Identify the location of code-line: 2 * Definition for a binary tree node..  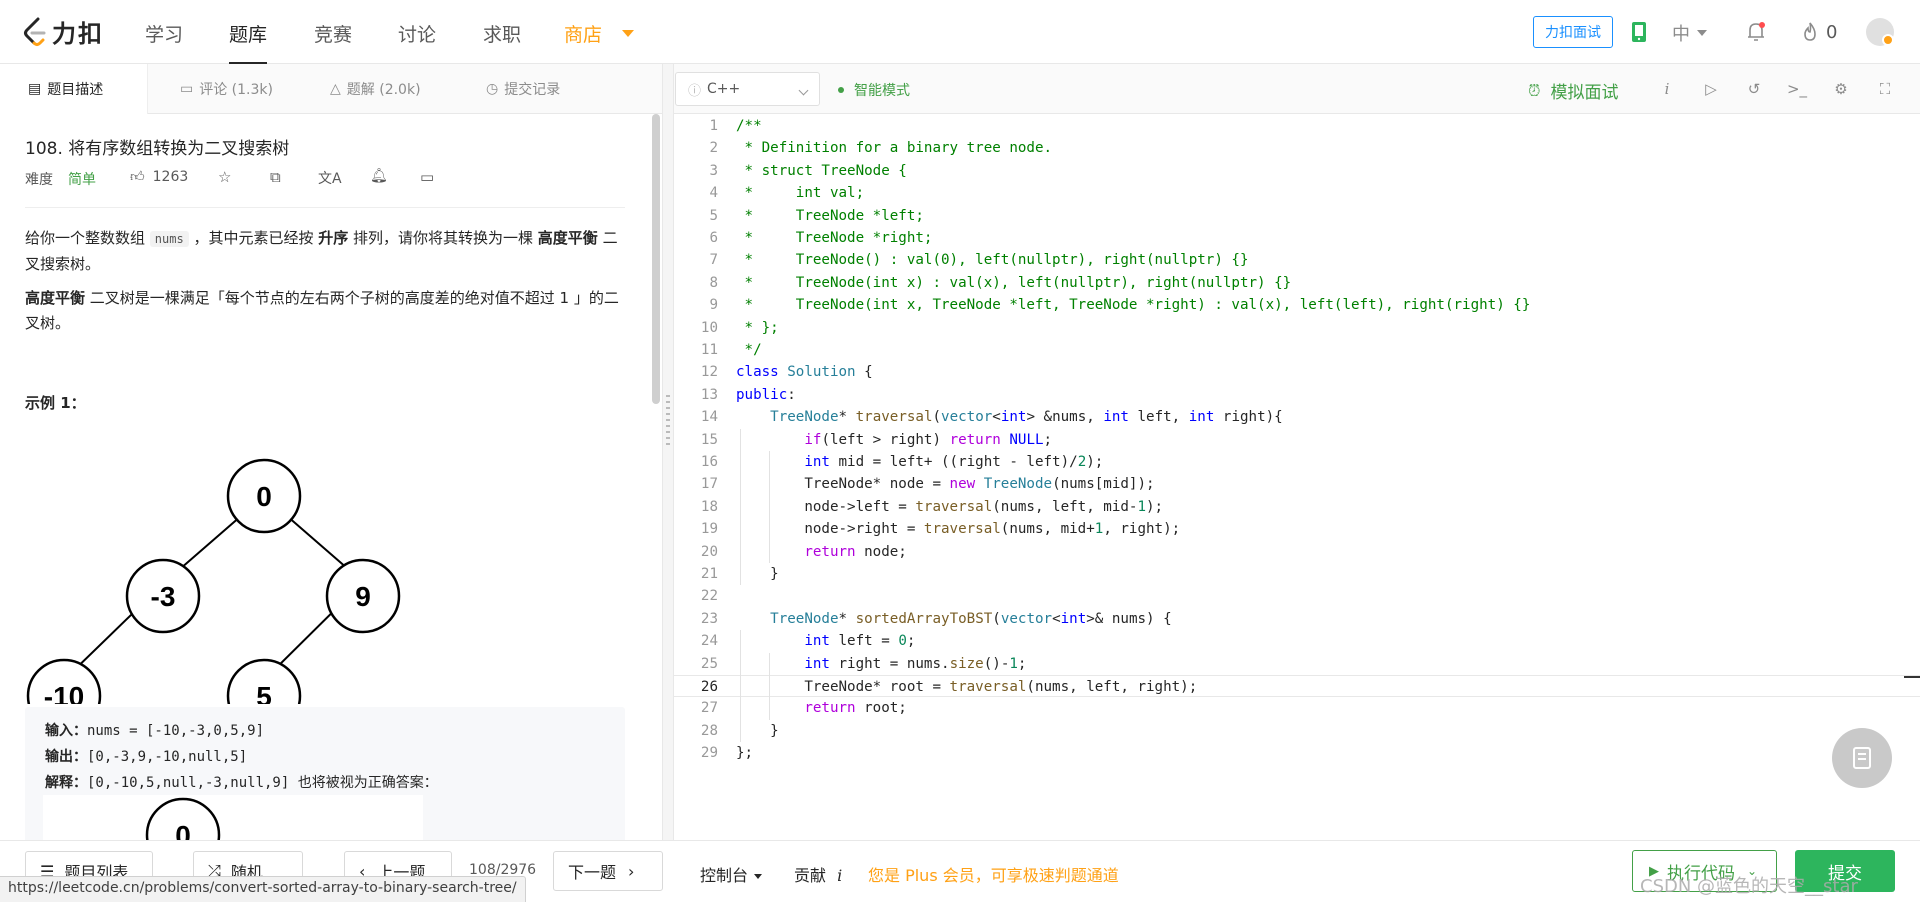
(1297, 148).